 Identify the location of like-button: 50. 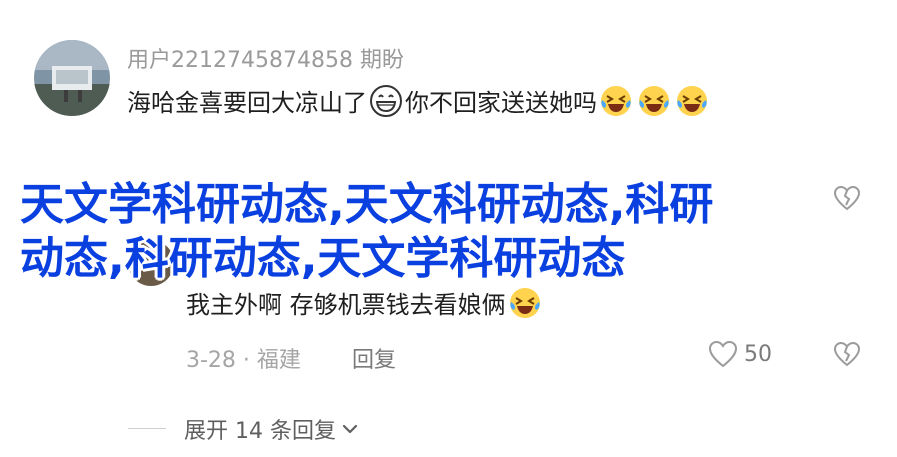
(740, 354).